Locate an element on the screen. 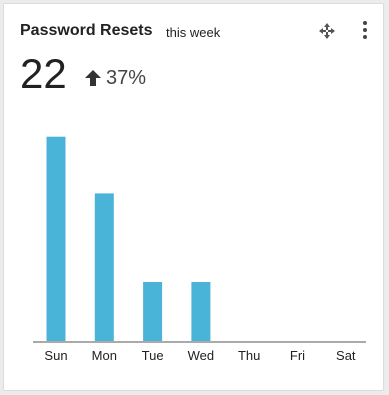 This screenshot has width=389, height=395. tick-label-sat: Sat is located at coordinates (346, 355).